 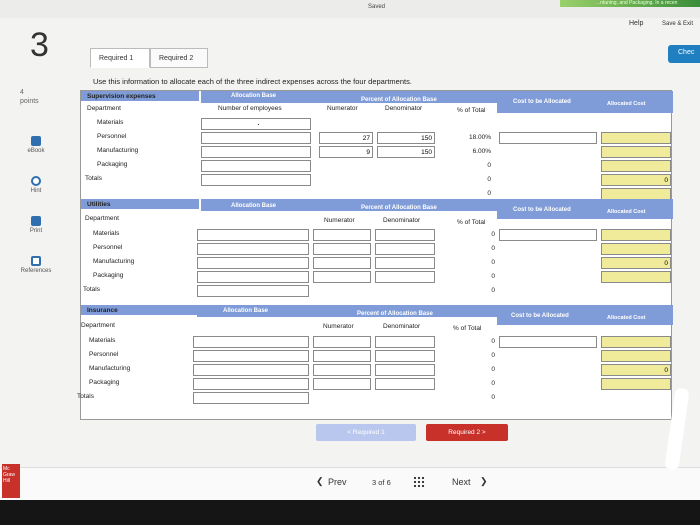 What do you see at coordinates (250, 108) in the screenshot?
I see `supervision-base-sub: Number of employees` at bounding box center [250, 108].